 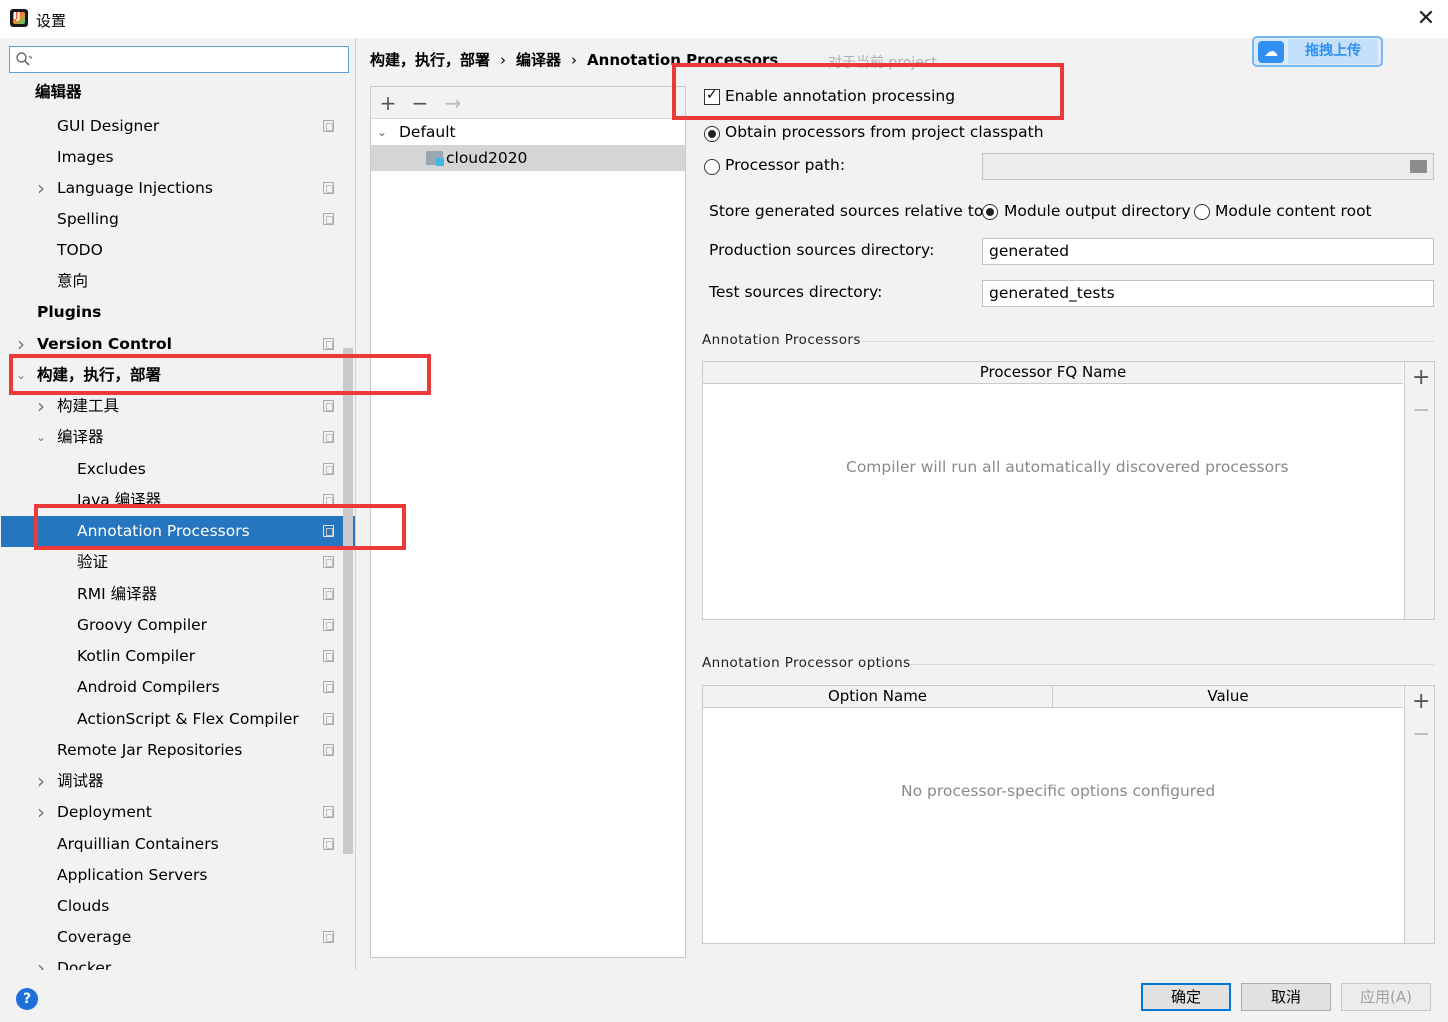 What do you see at coordinates (171, 92) in the screenshot?
I see `sidebar-item: 编辑器` at bounding box center [171, 92].